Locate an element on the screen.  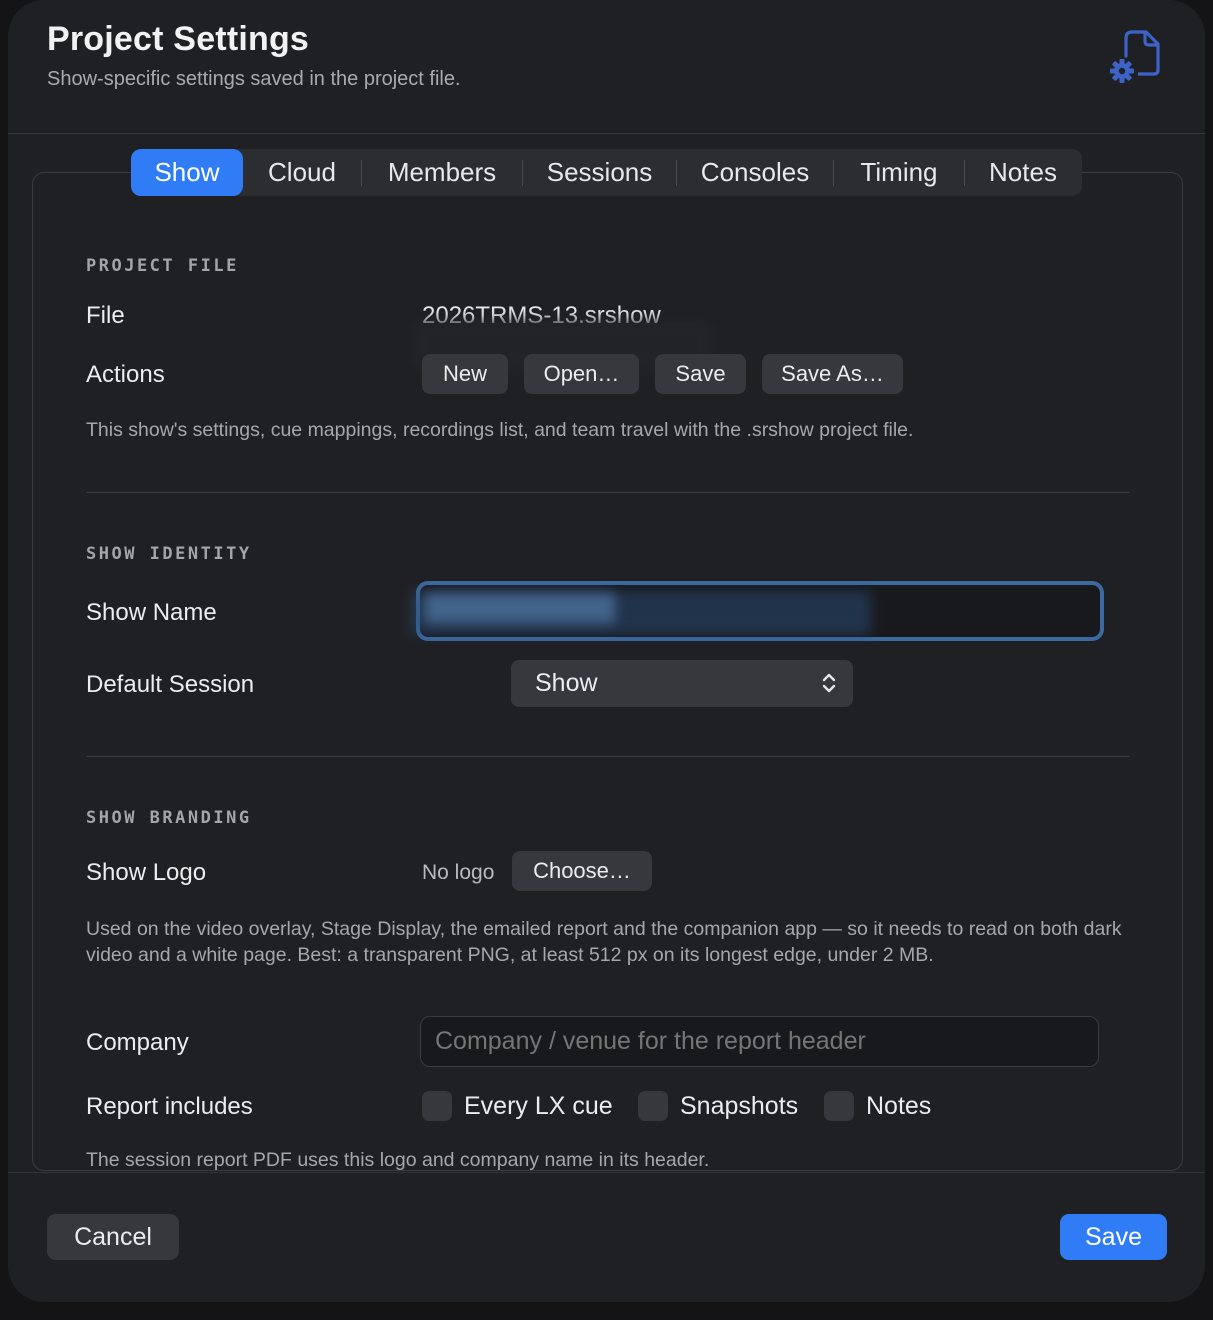
every-lx-cue-checkbox is located at coordinates (437, 1106).